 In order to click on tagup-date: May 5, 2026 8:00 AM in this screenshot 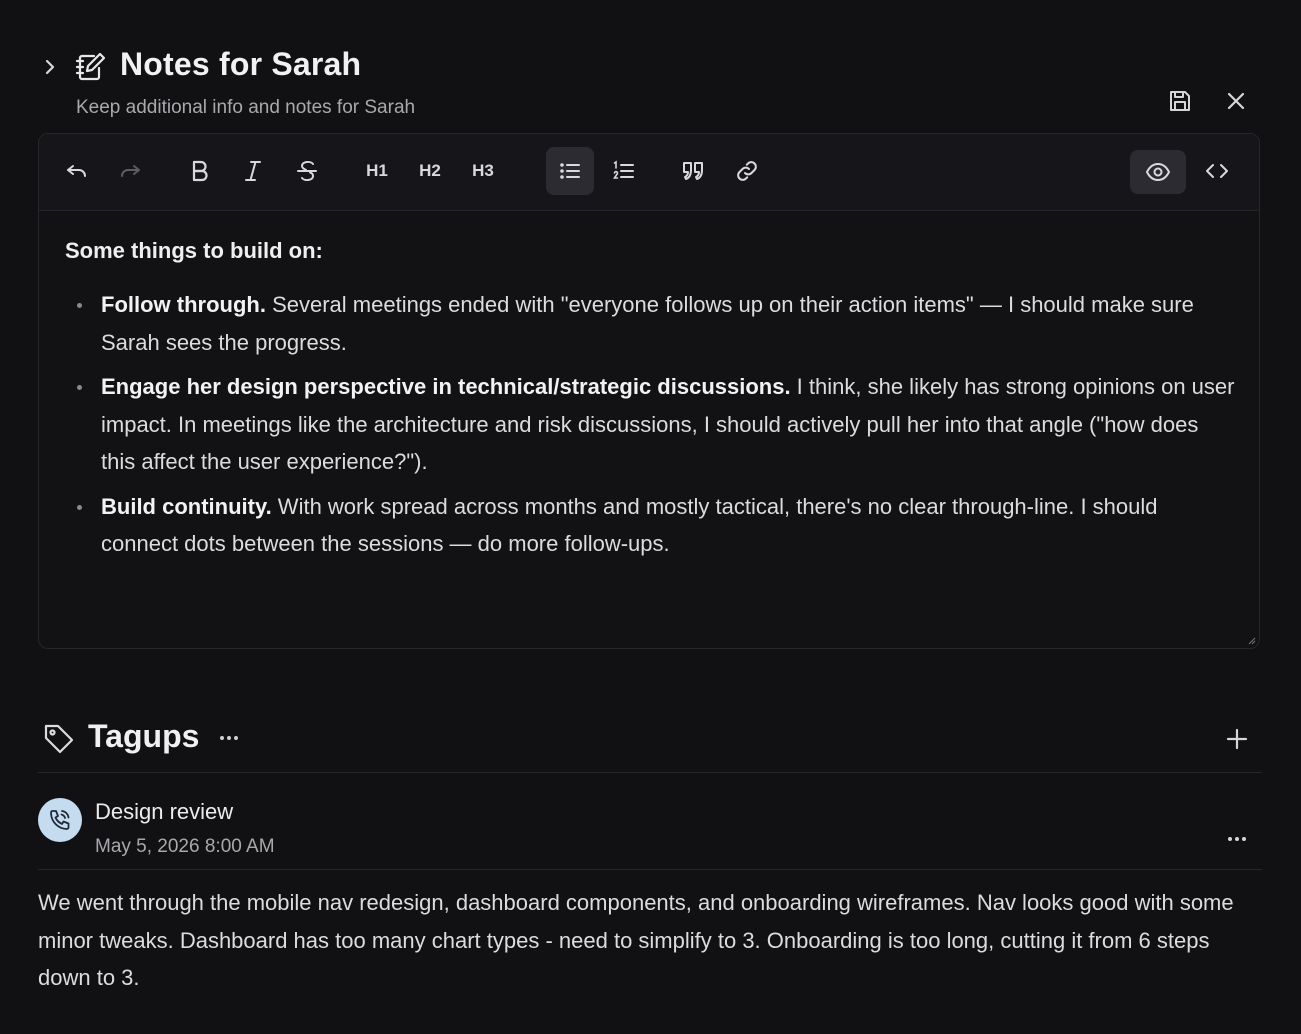, I will do `click(185, 846)`.